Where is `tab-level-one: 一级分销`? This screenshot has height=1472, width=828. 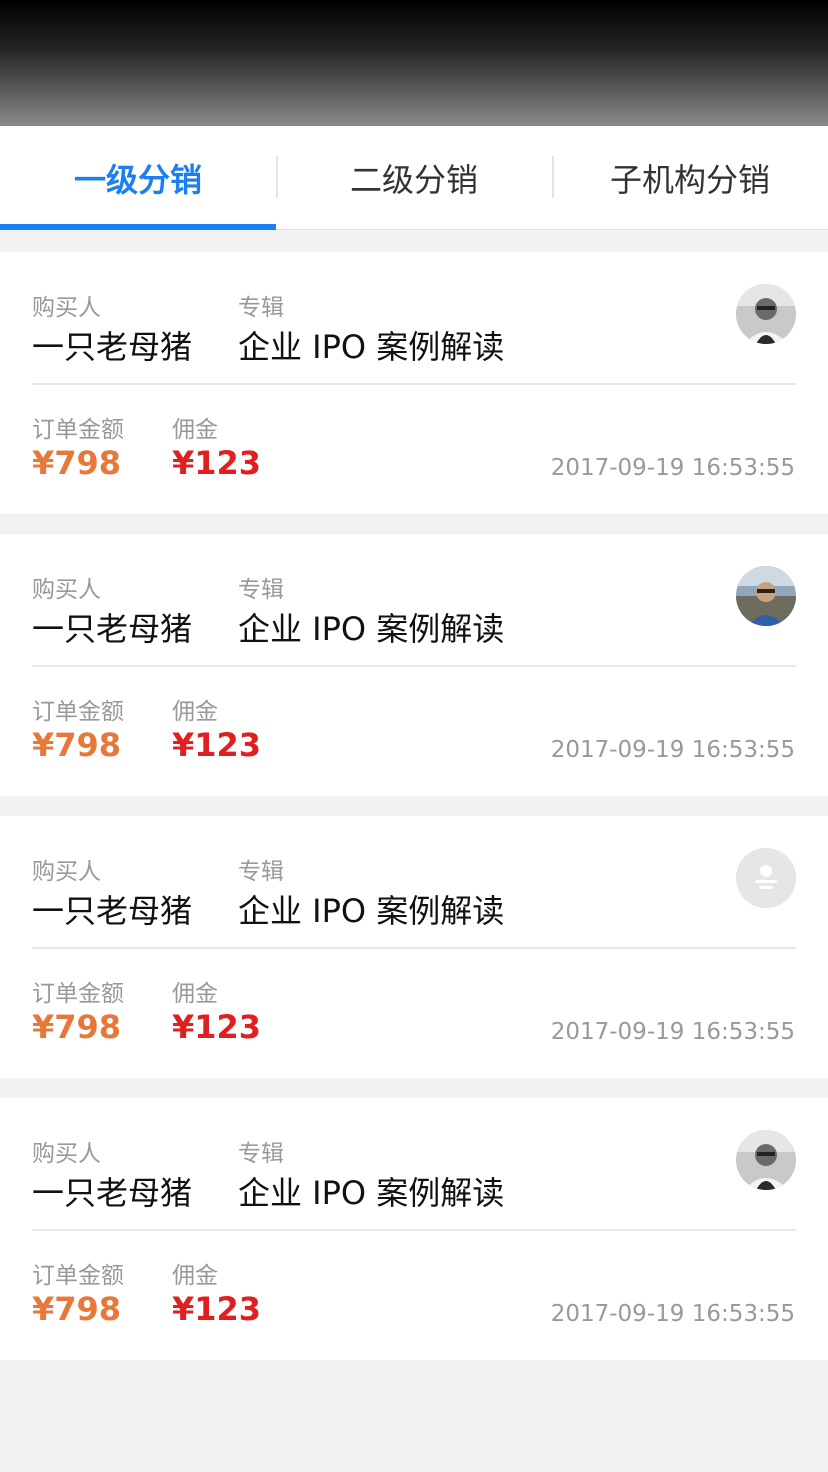
tab-level-one: 一级分销 is located at coordinates (138, 178).